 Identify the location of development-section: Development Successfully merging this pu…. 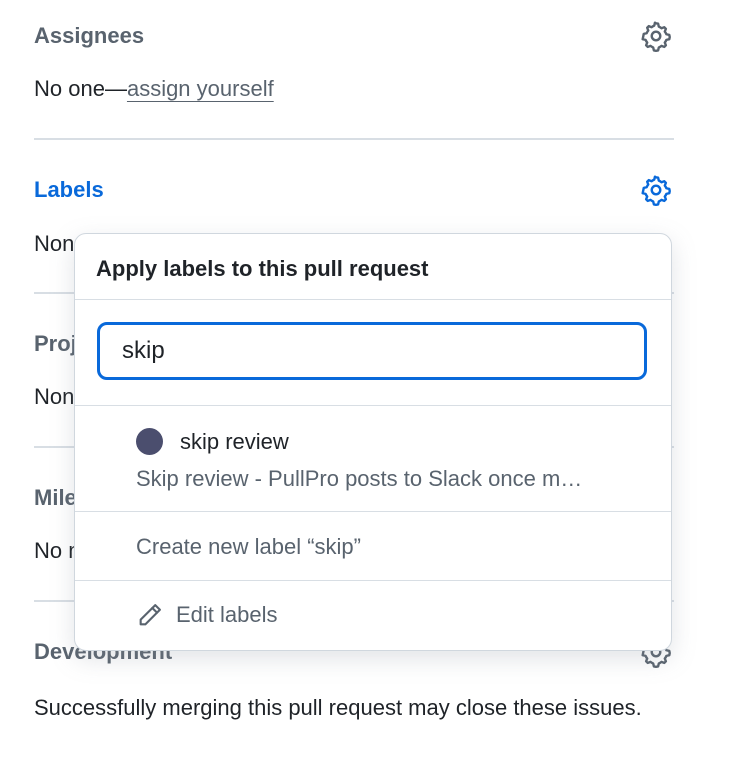
(354, 703).